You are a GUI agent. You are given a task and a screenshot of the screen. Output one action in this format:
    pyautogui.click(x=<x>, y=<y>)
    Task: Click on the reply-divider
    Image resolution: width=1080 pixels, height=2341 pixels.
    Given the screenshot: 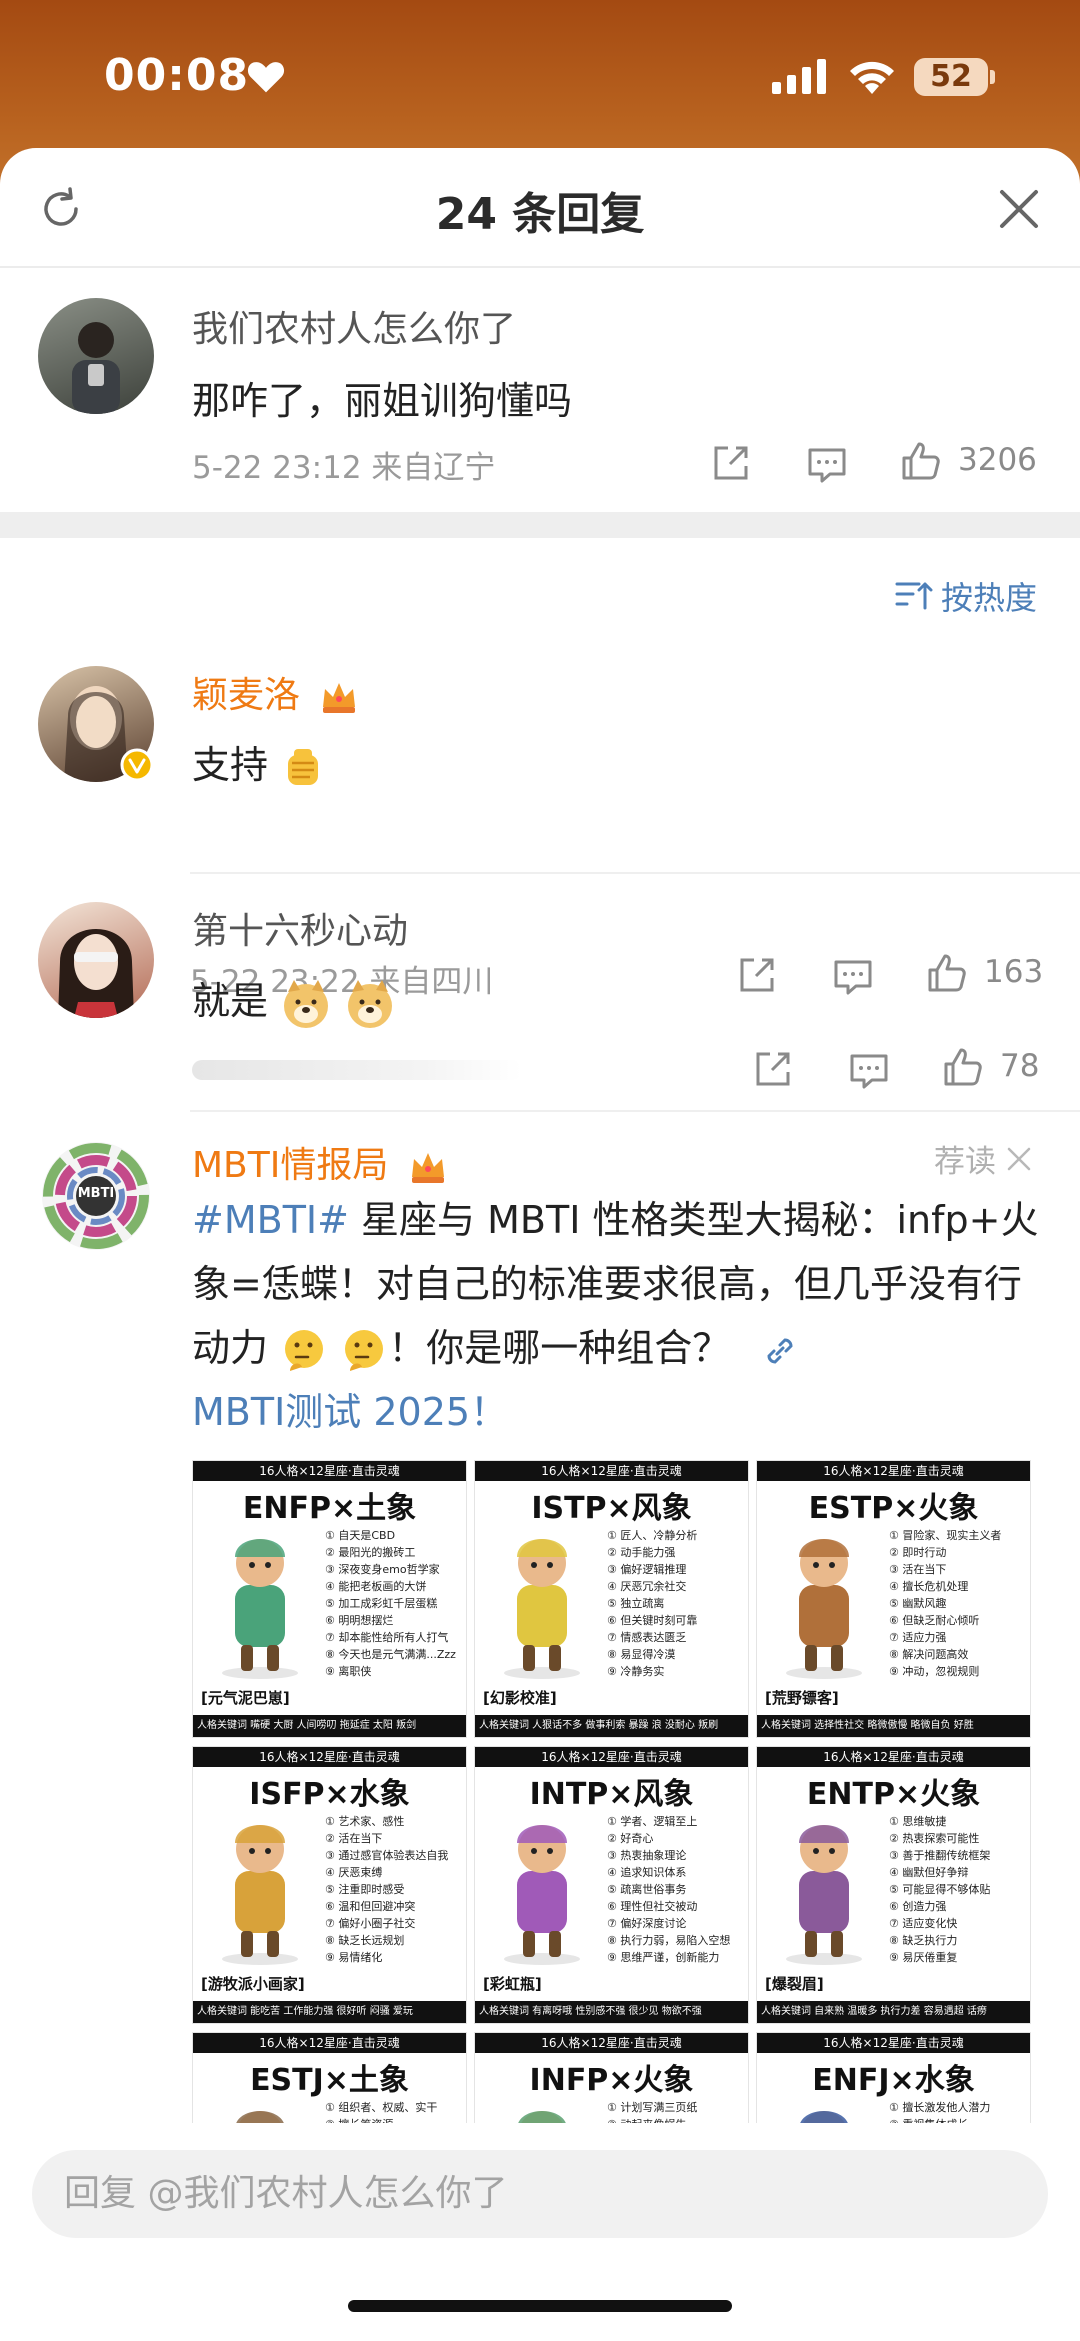 What is the action you would take?
    pyautogui.click(x=635, y=873)
    